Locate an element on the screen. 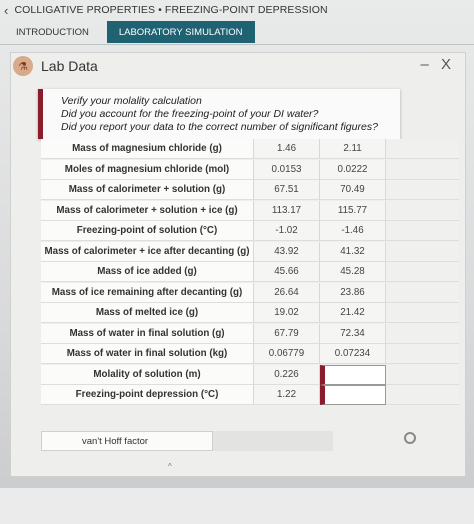  row-label: Molality of solution (m) is located at coordinates (147, 374).